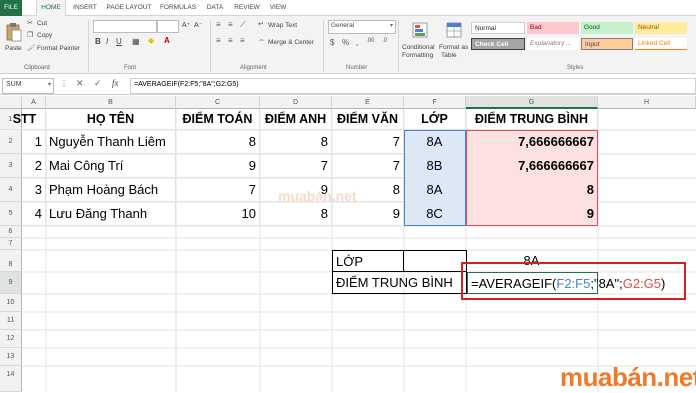 The height and width of the screenshot is (393, 696). I want to click on column-header-a: A, so click(34, 102).